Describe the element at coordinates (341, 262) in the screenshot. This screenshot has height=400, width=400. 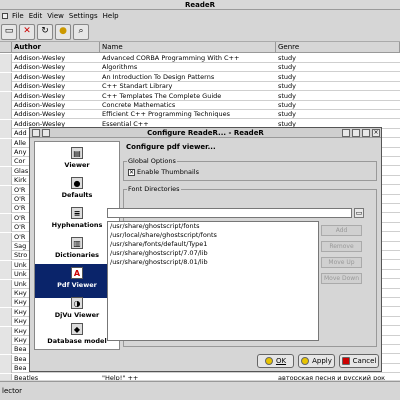
I see `move-up-button: Move Up` at that location.